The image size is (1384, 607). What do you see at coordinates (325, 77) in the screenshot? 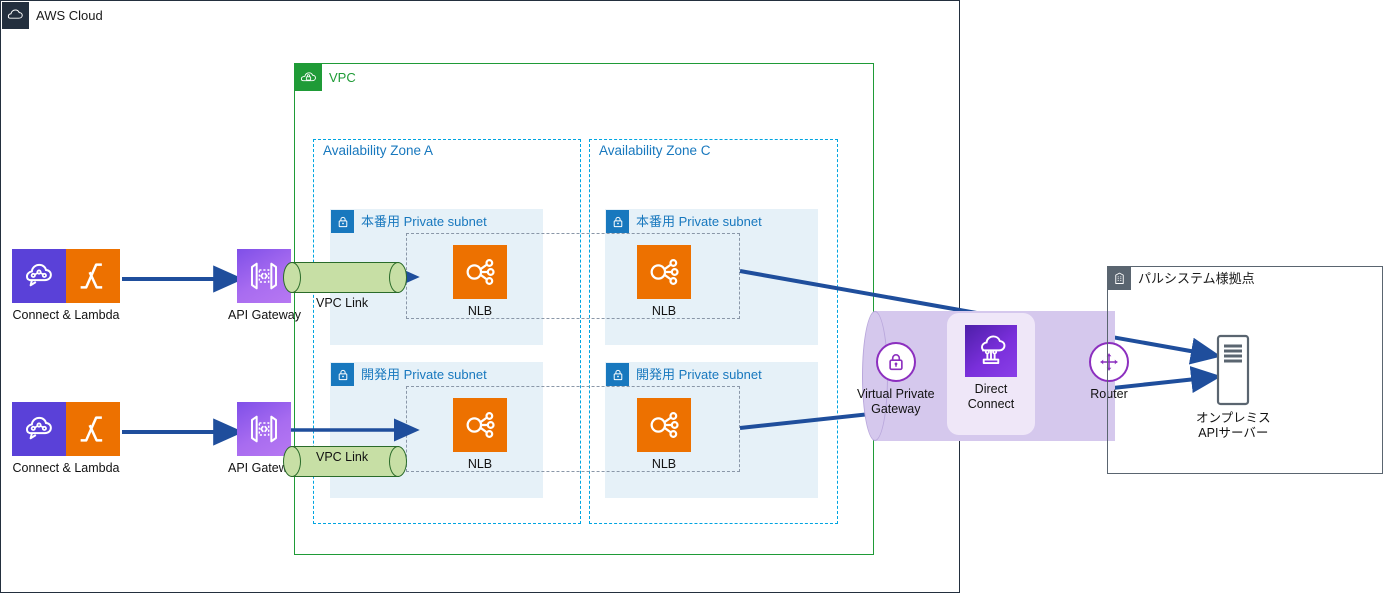
I see `vpc-title: VPC` at bounding box center [325, 77].